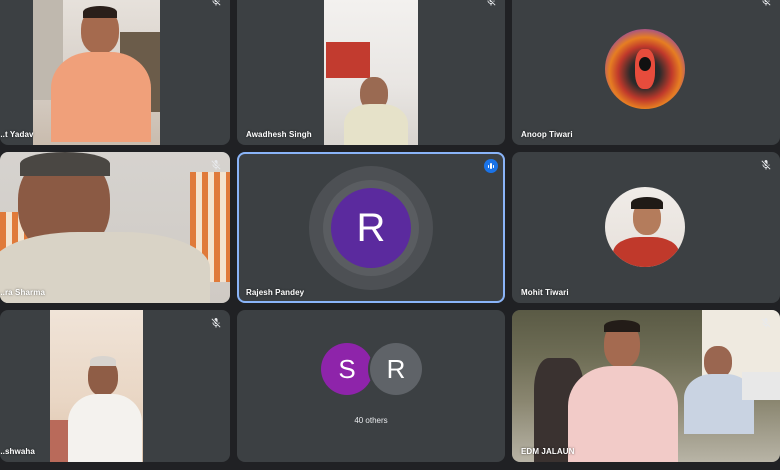 The image size is (780, 470). Describe the element at coordinates (545, 292) in the screenshot. I see `participant-name: Mohit Tiwari` at that location.